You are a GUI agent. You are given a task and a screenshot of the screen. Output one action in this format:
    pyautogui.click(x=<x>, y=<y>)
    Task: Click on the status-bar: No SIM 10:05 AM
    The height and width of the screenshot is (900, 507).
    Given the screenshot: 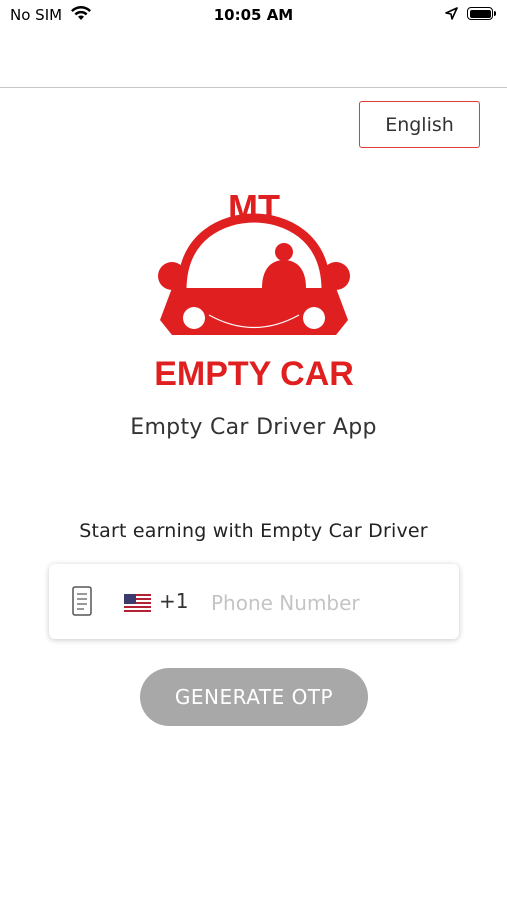 What is the action you would take?
    pyautogui.click(x=253, y=16)
    